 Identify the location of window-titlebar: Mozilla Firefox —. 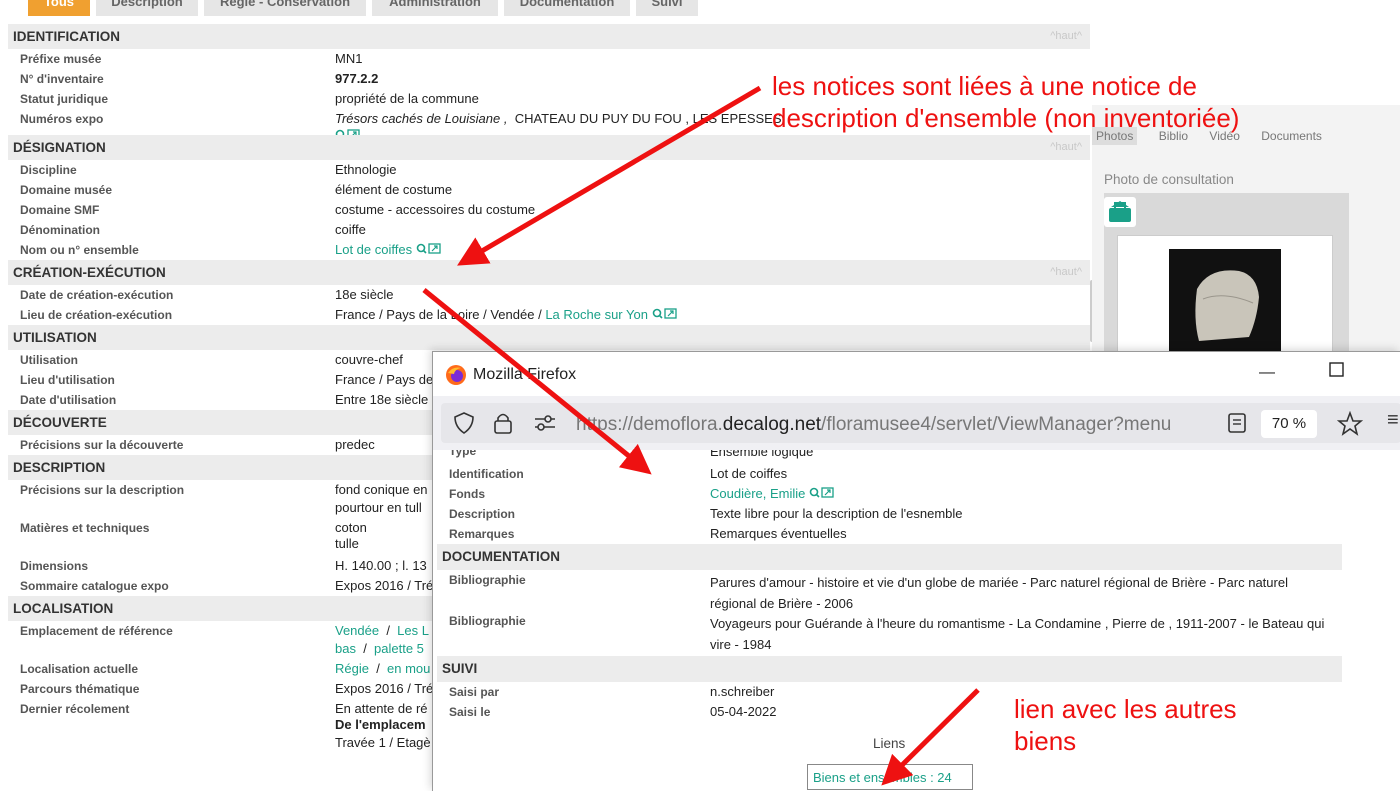
(916, 374).